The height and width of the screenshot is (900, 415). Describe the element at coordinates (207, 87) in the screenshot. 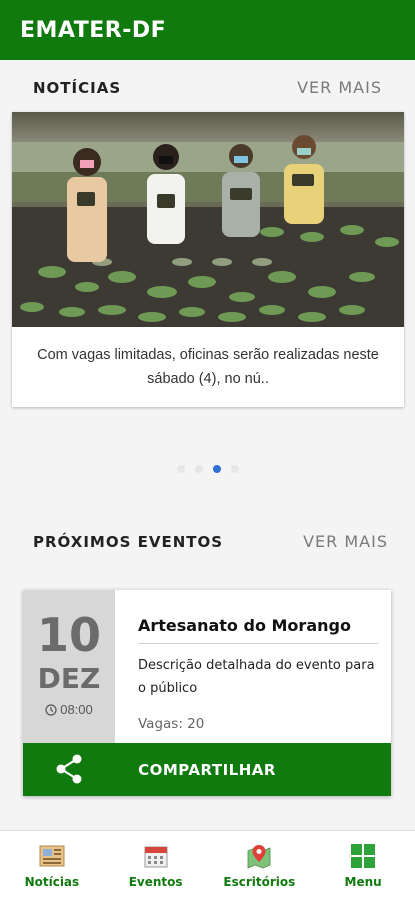

I see `news-header: NOTÍCIAS VER MAIS` at that location.